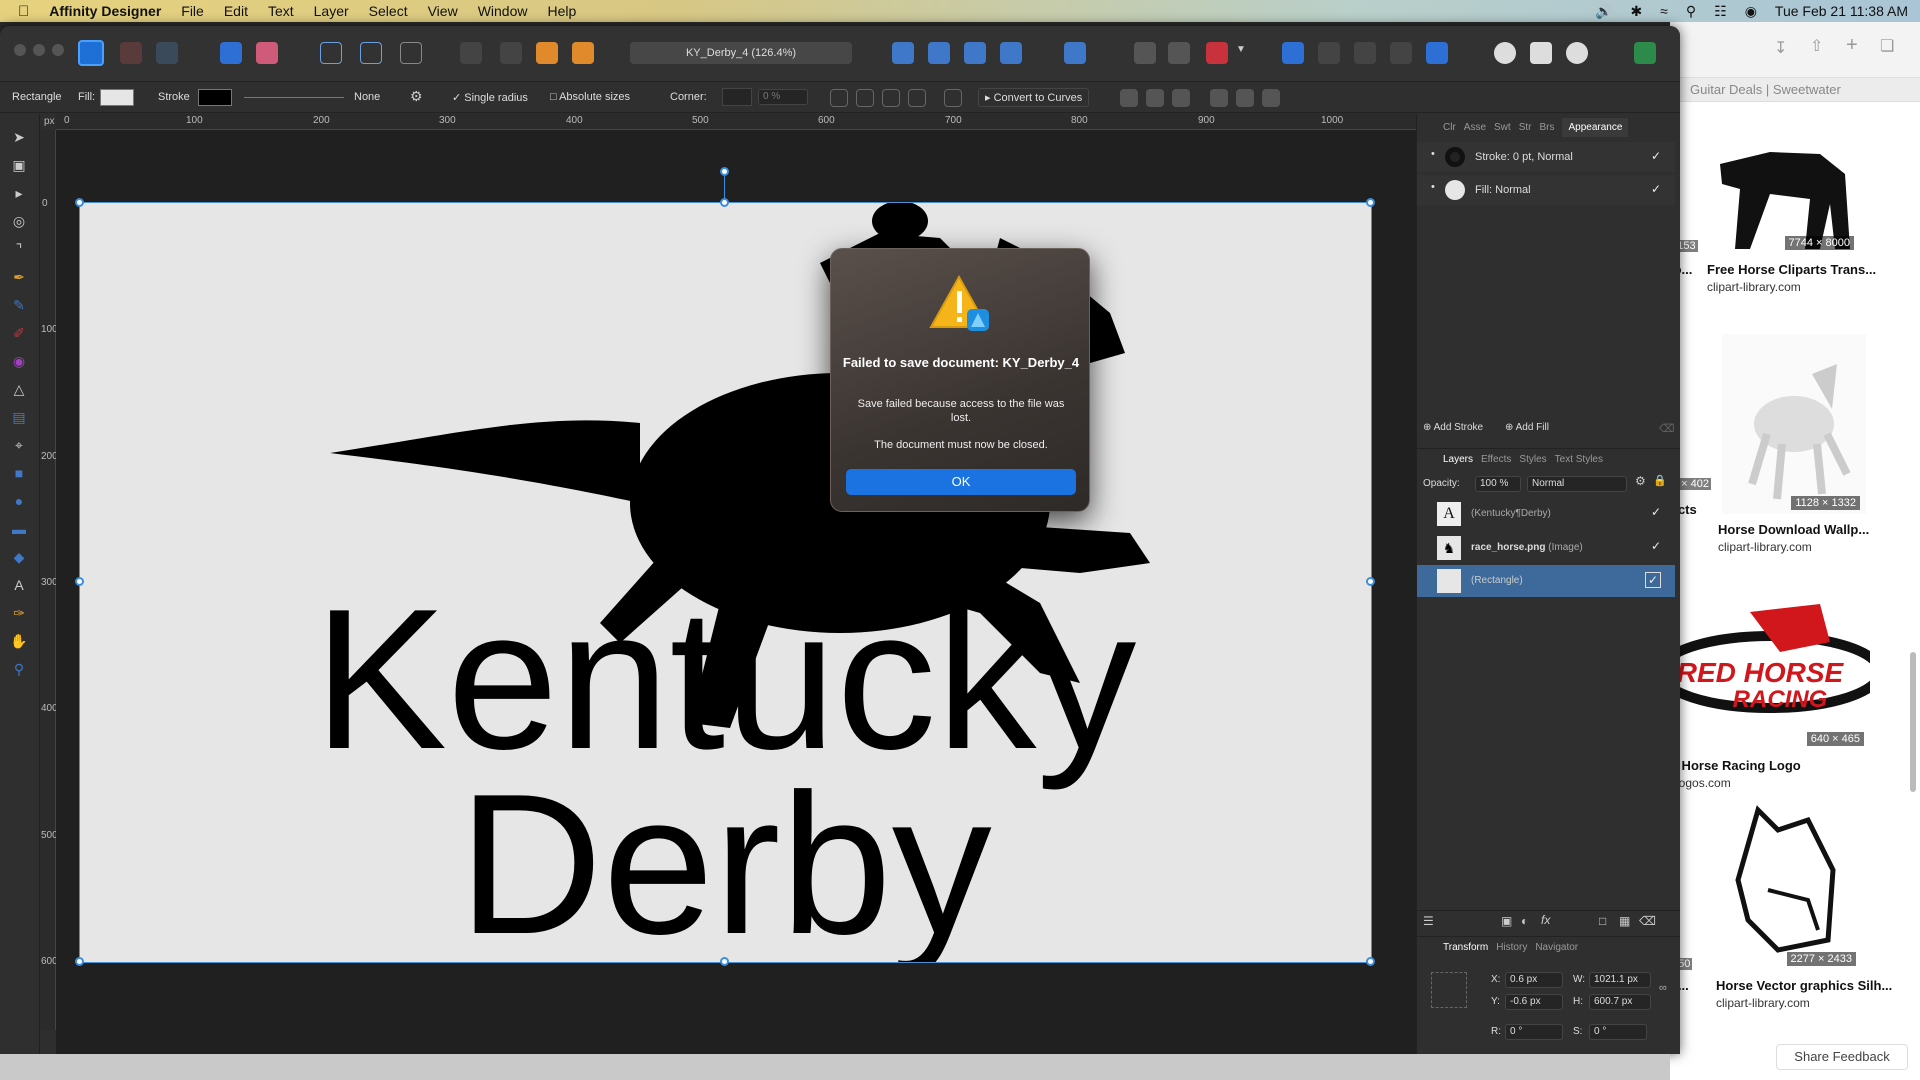  What do you see at coordinates (1841, 11) in the screenshot?
I see `menu-clock: Tue Feb 21 11:38 AM` at bounding box center [1841, 11].